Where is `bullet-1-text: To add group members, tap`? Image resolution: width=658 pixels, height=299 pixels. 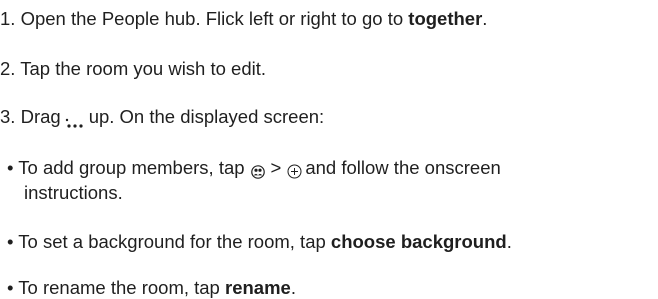
bullet-1-text: To add group members, tap is located at coordinates (131, 167).